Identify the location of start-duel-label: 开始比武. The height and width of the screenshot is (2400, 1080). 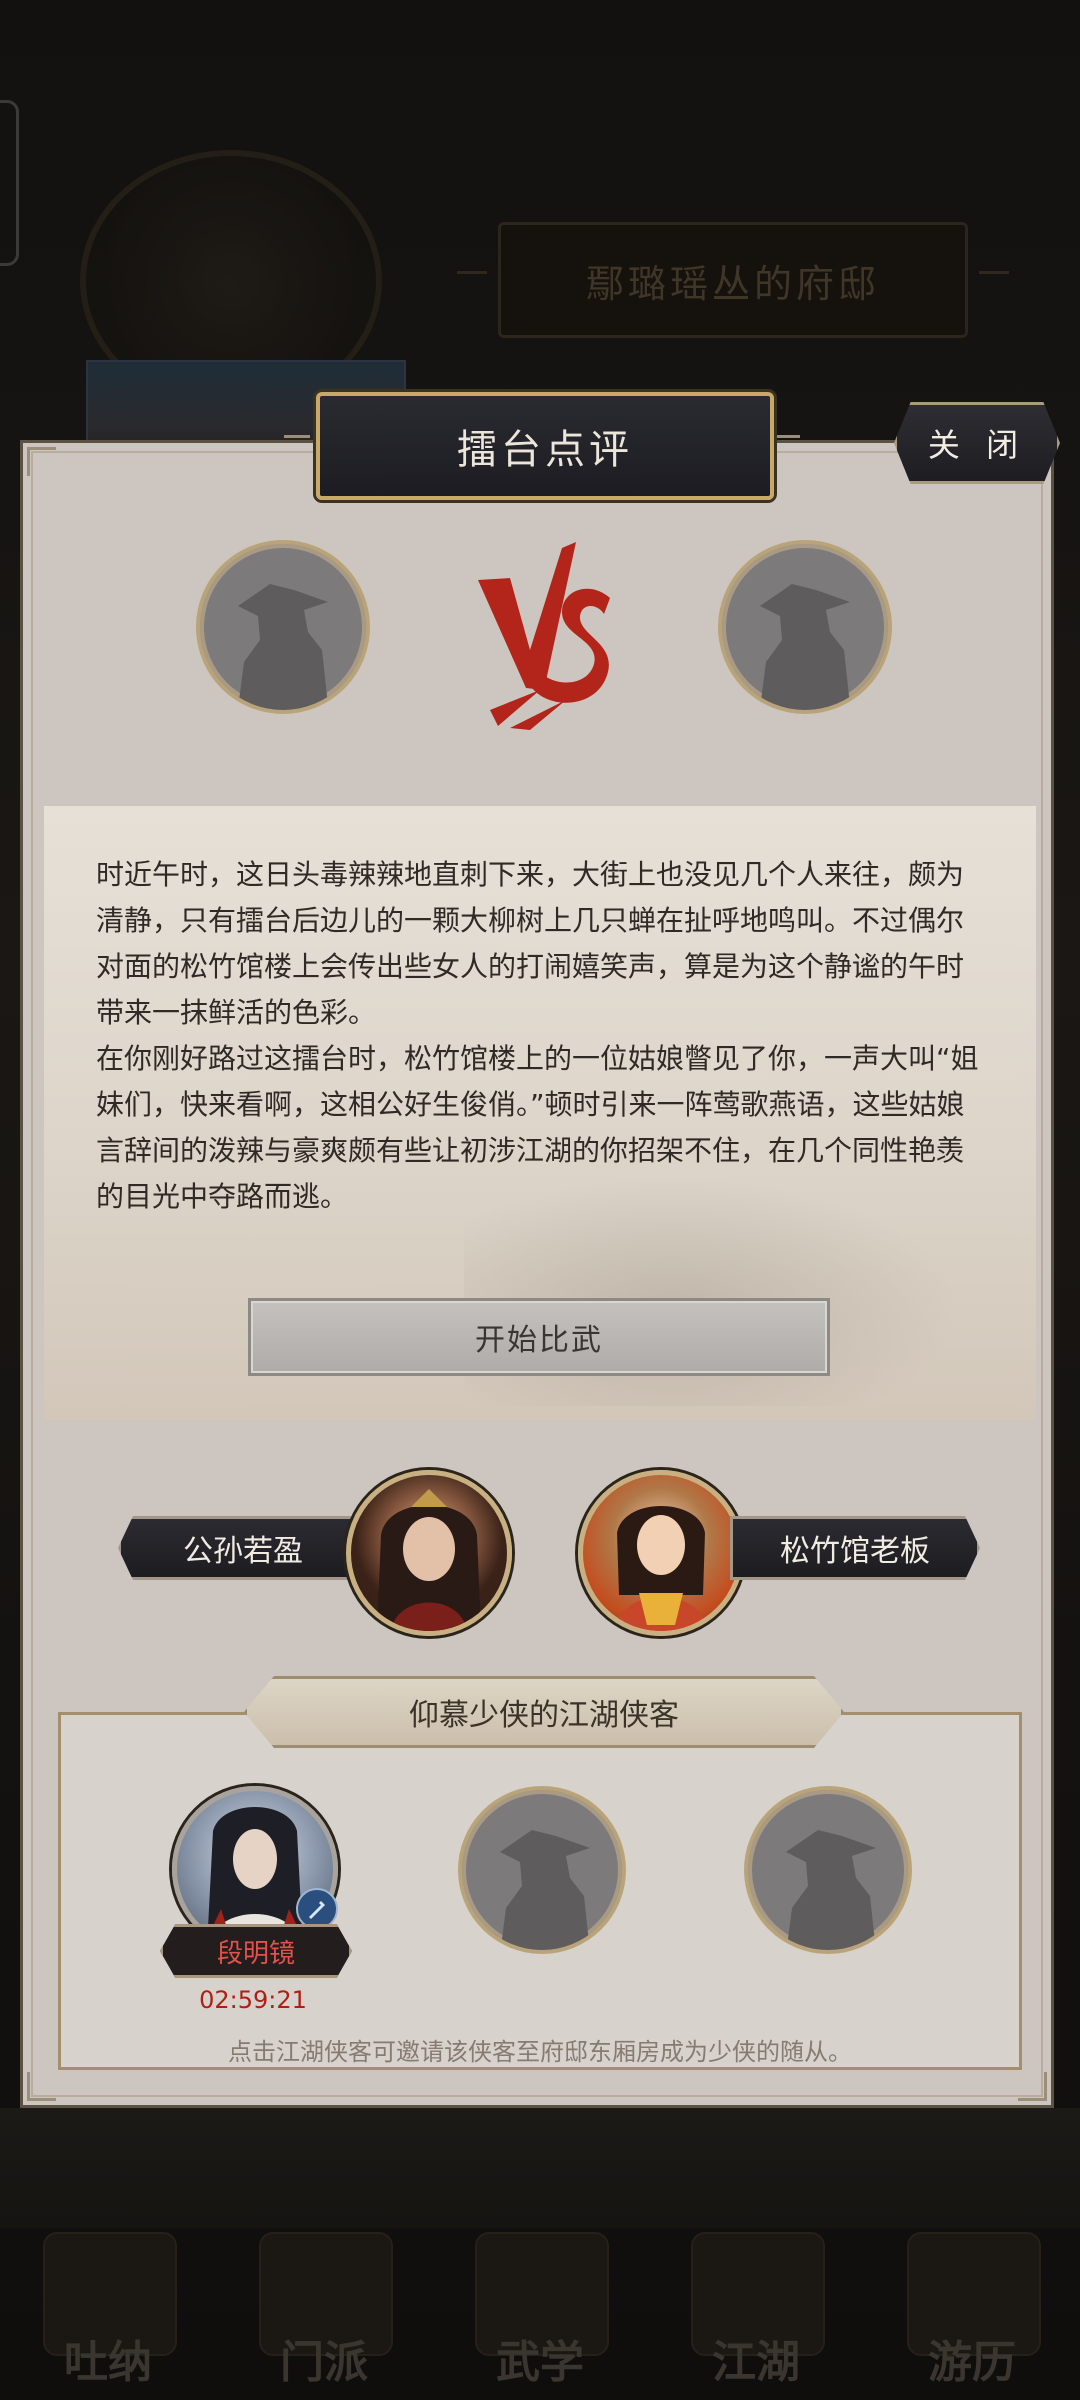
(539, 1340).